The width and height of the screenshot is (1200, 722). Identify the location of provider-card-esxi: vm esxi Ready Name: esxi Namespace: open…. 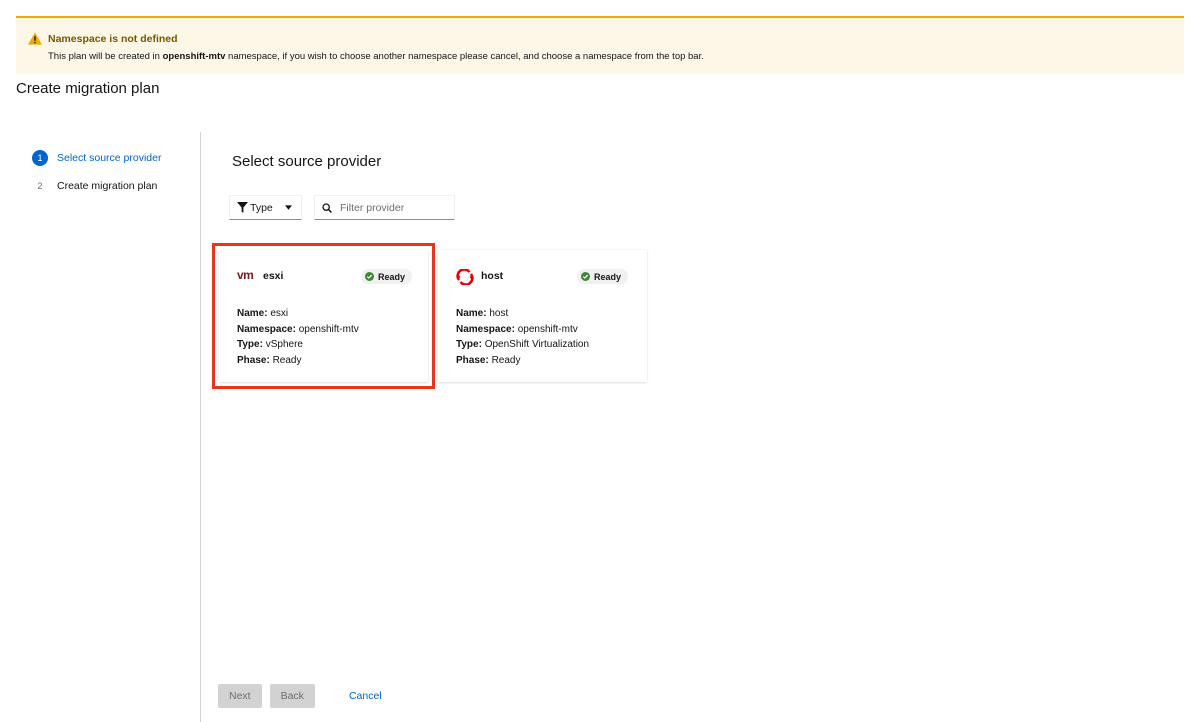
(323, 316).